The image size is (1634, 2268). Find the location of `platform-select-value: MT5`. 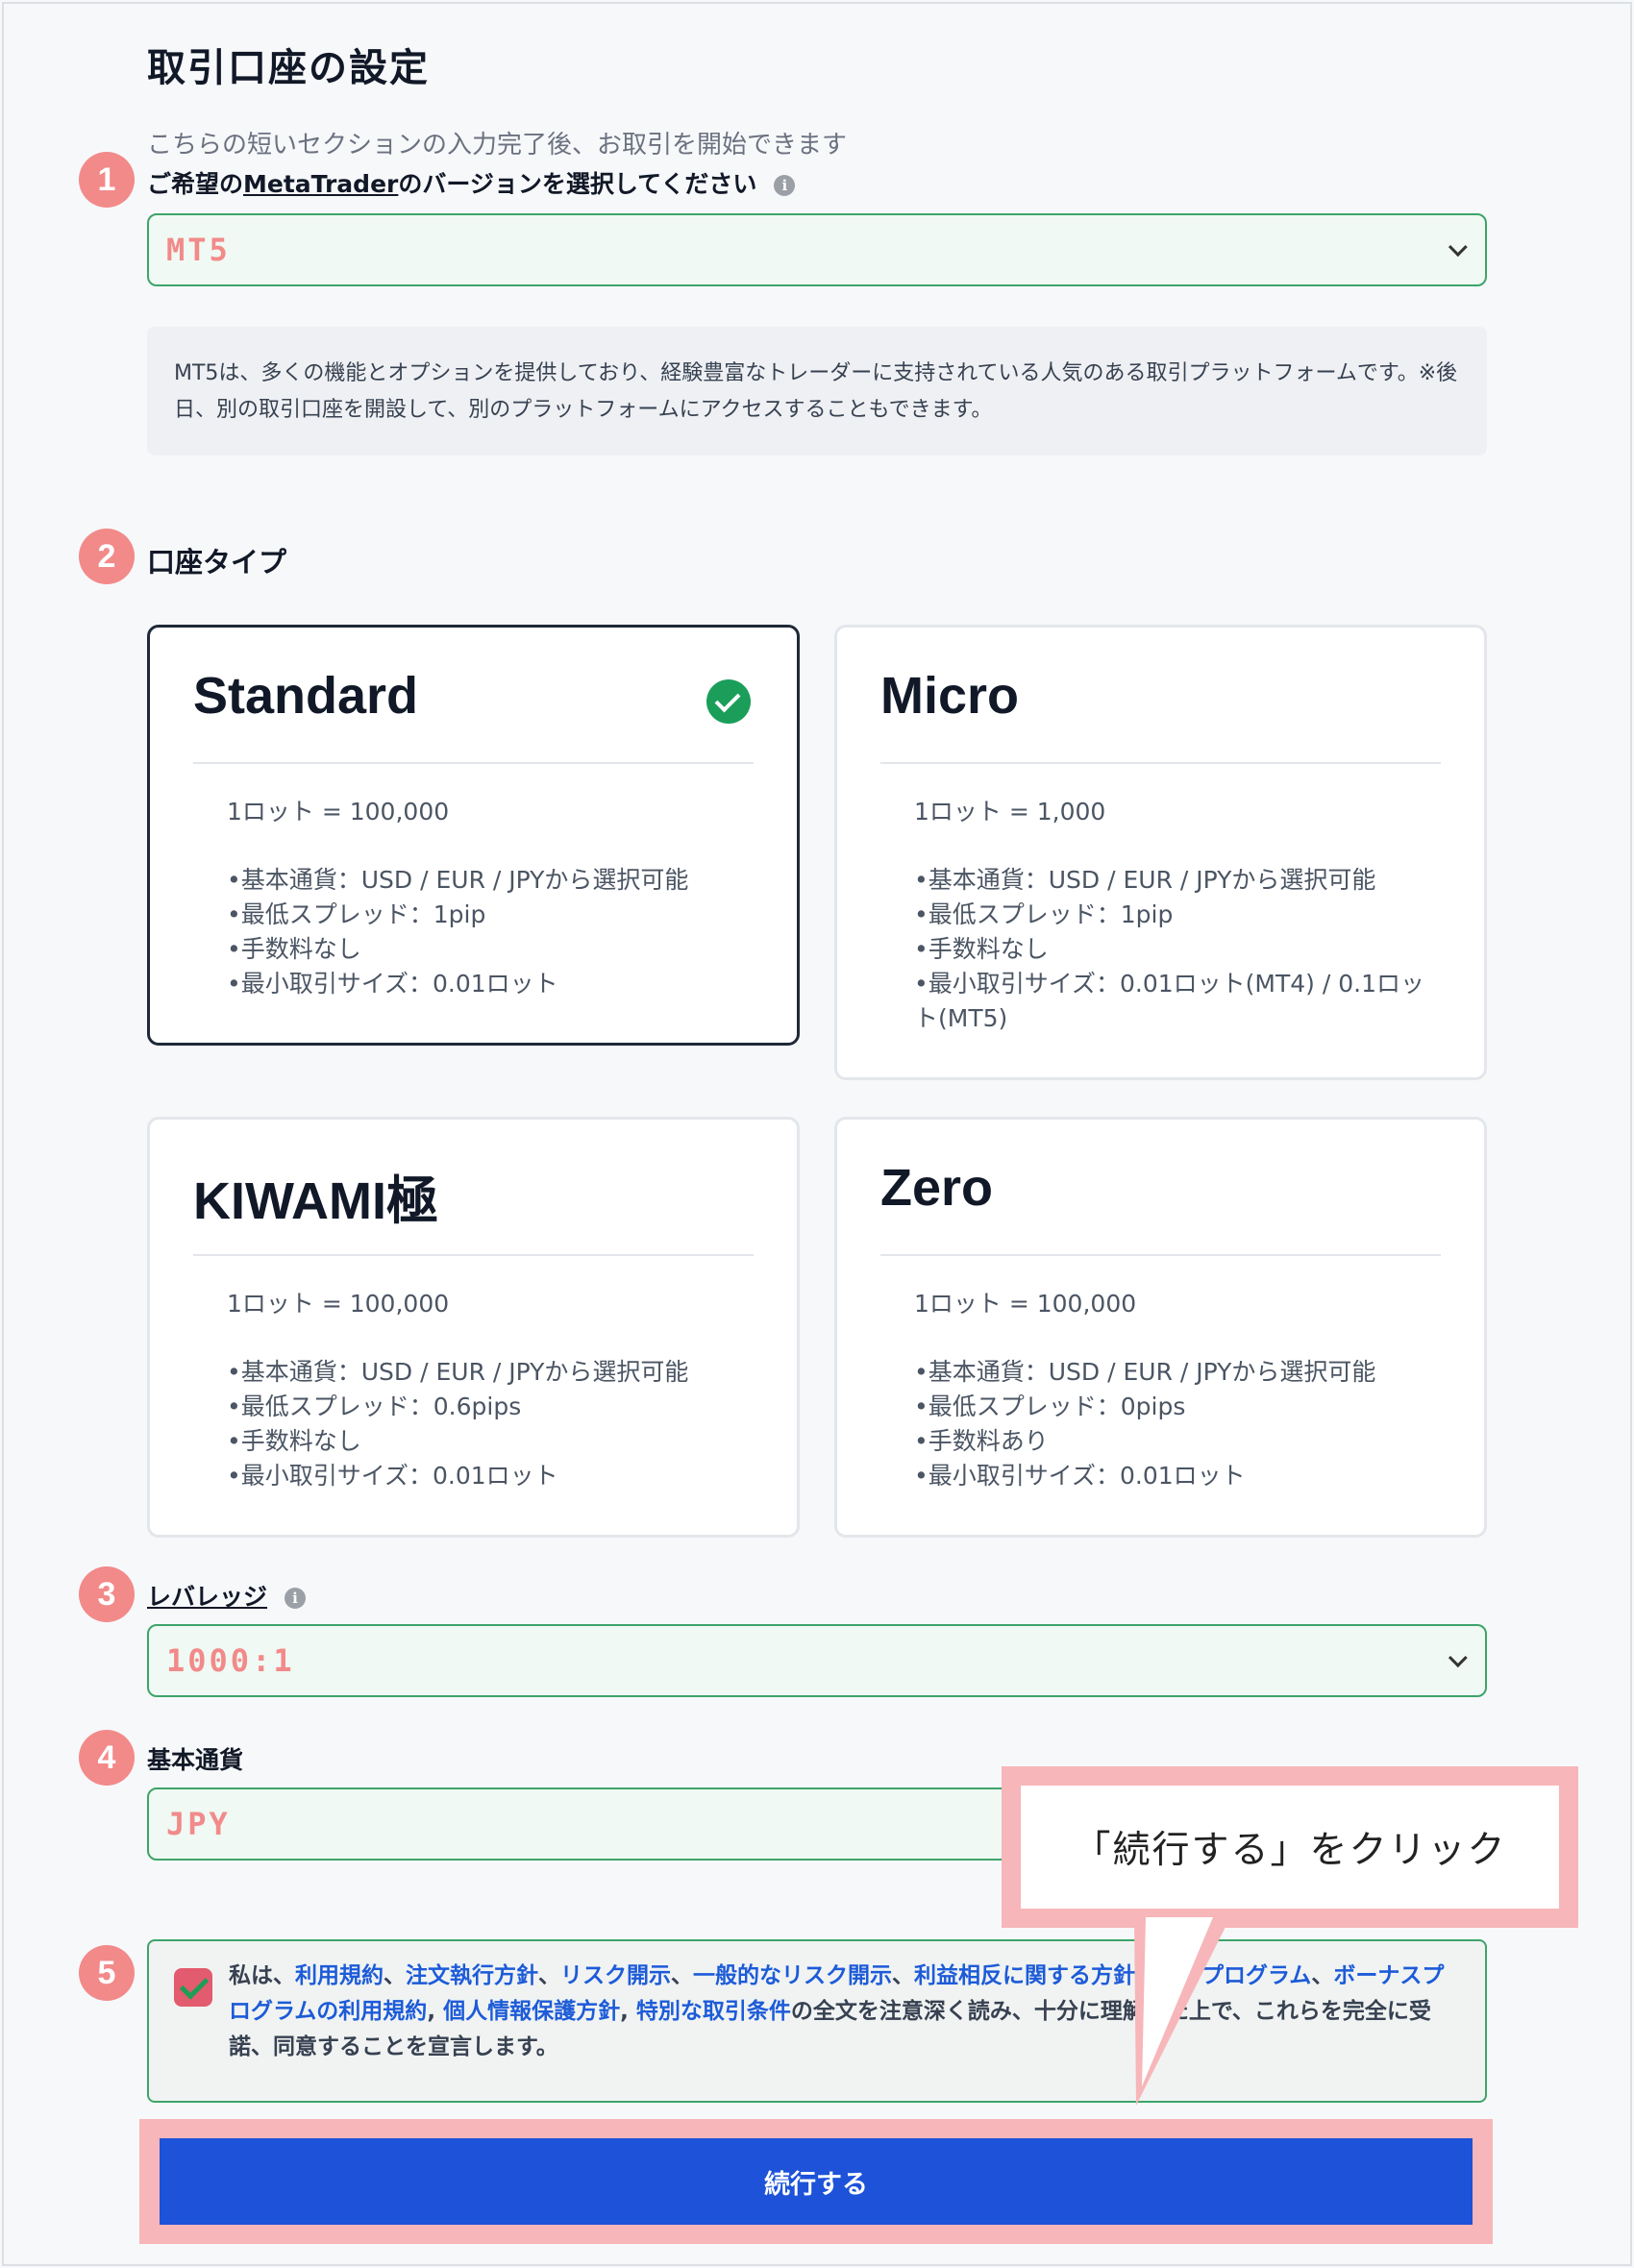

platform-select-value: MT5 is located at coordinates (198, 250).